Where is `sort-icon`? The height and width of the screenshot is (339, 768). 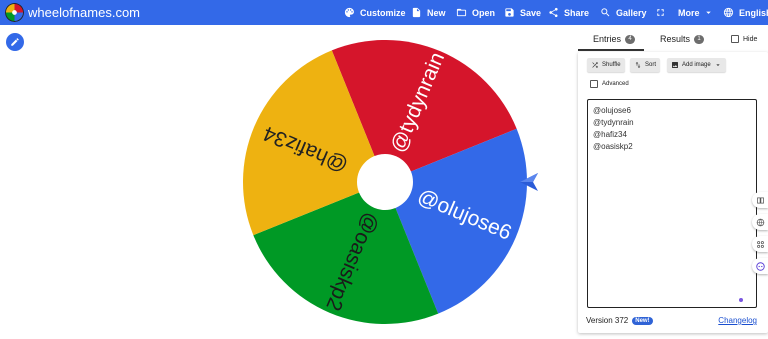 sort-icon is located at coordinates (638, 65).